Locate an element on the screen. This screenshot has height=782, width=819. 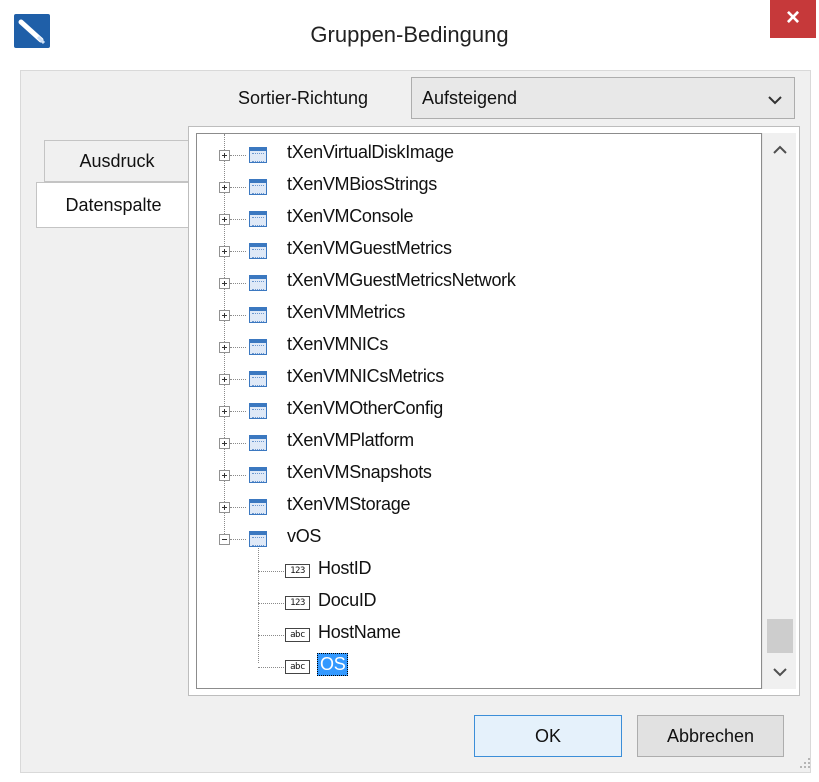
tree-node-table: tXenVMBiosStrings is located at coordinates (477, 186).